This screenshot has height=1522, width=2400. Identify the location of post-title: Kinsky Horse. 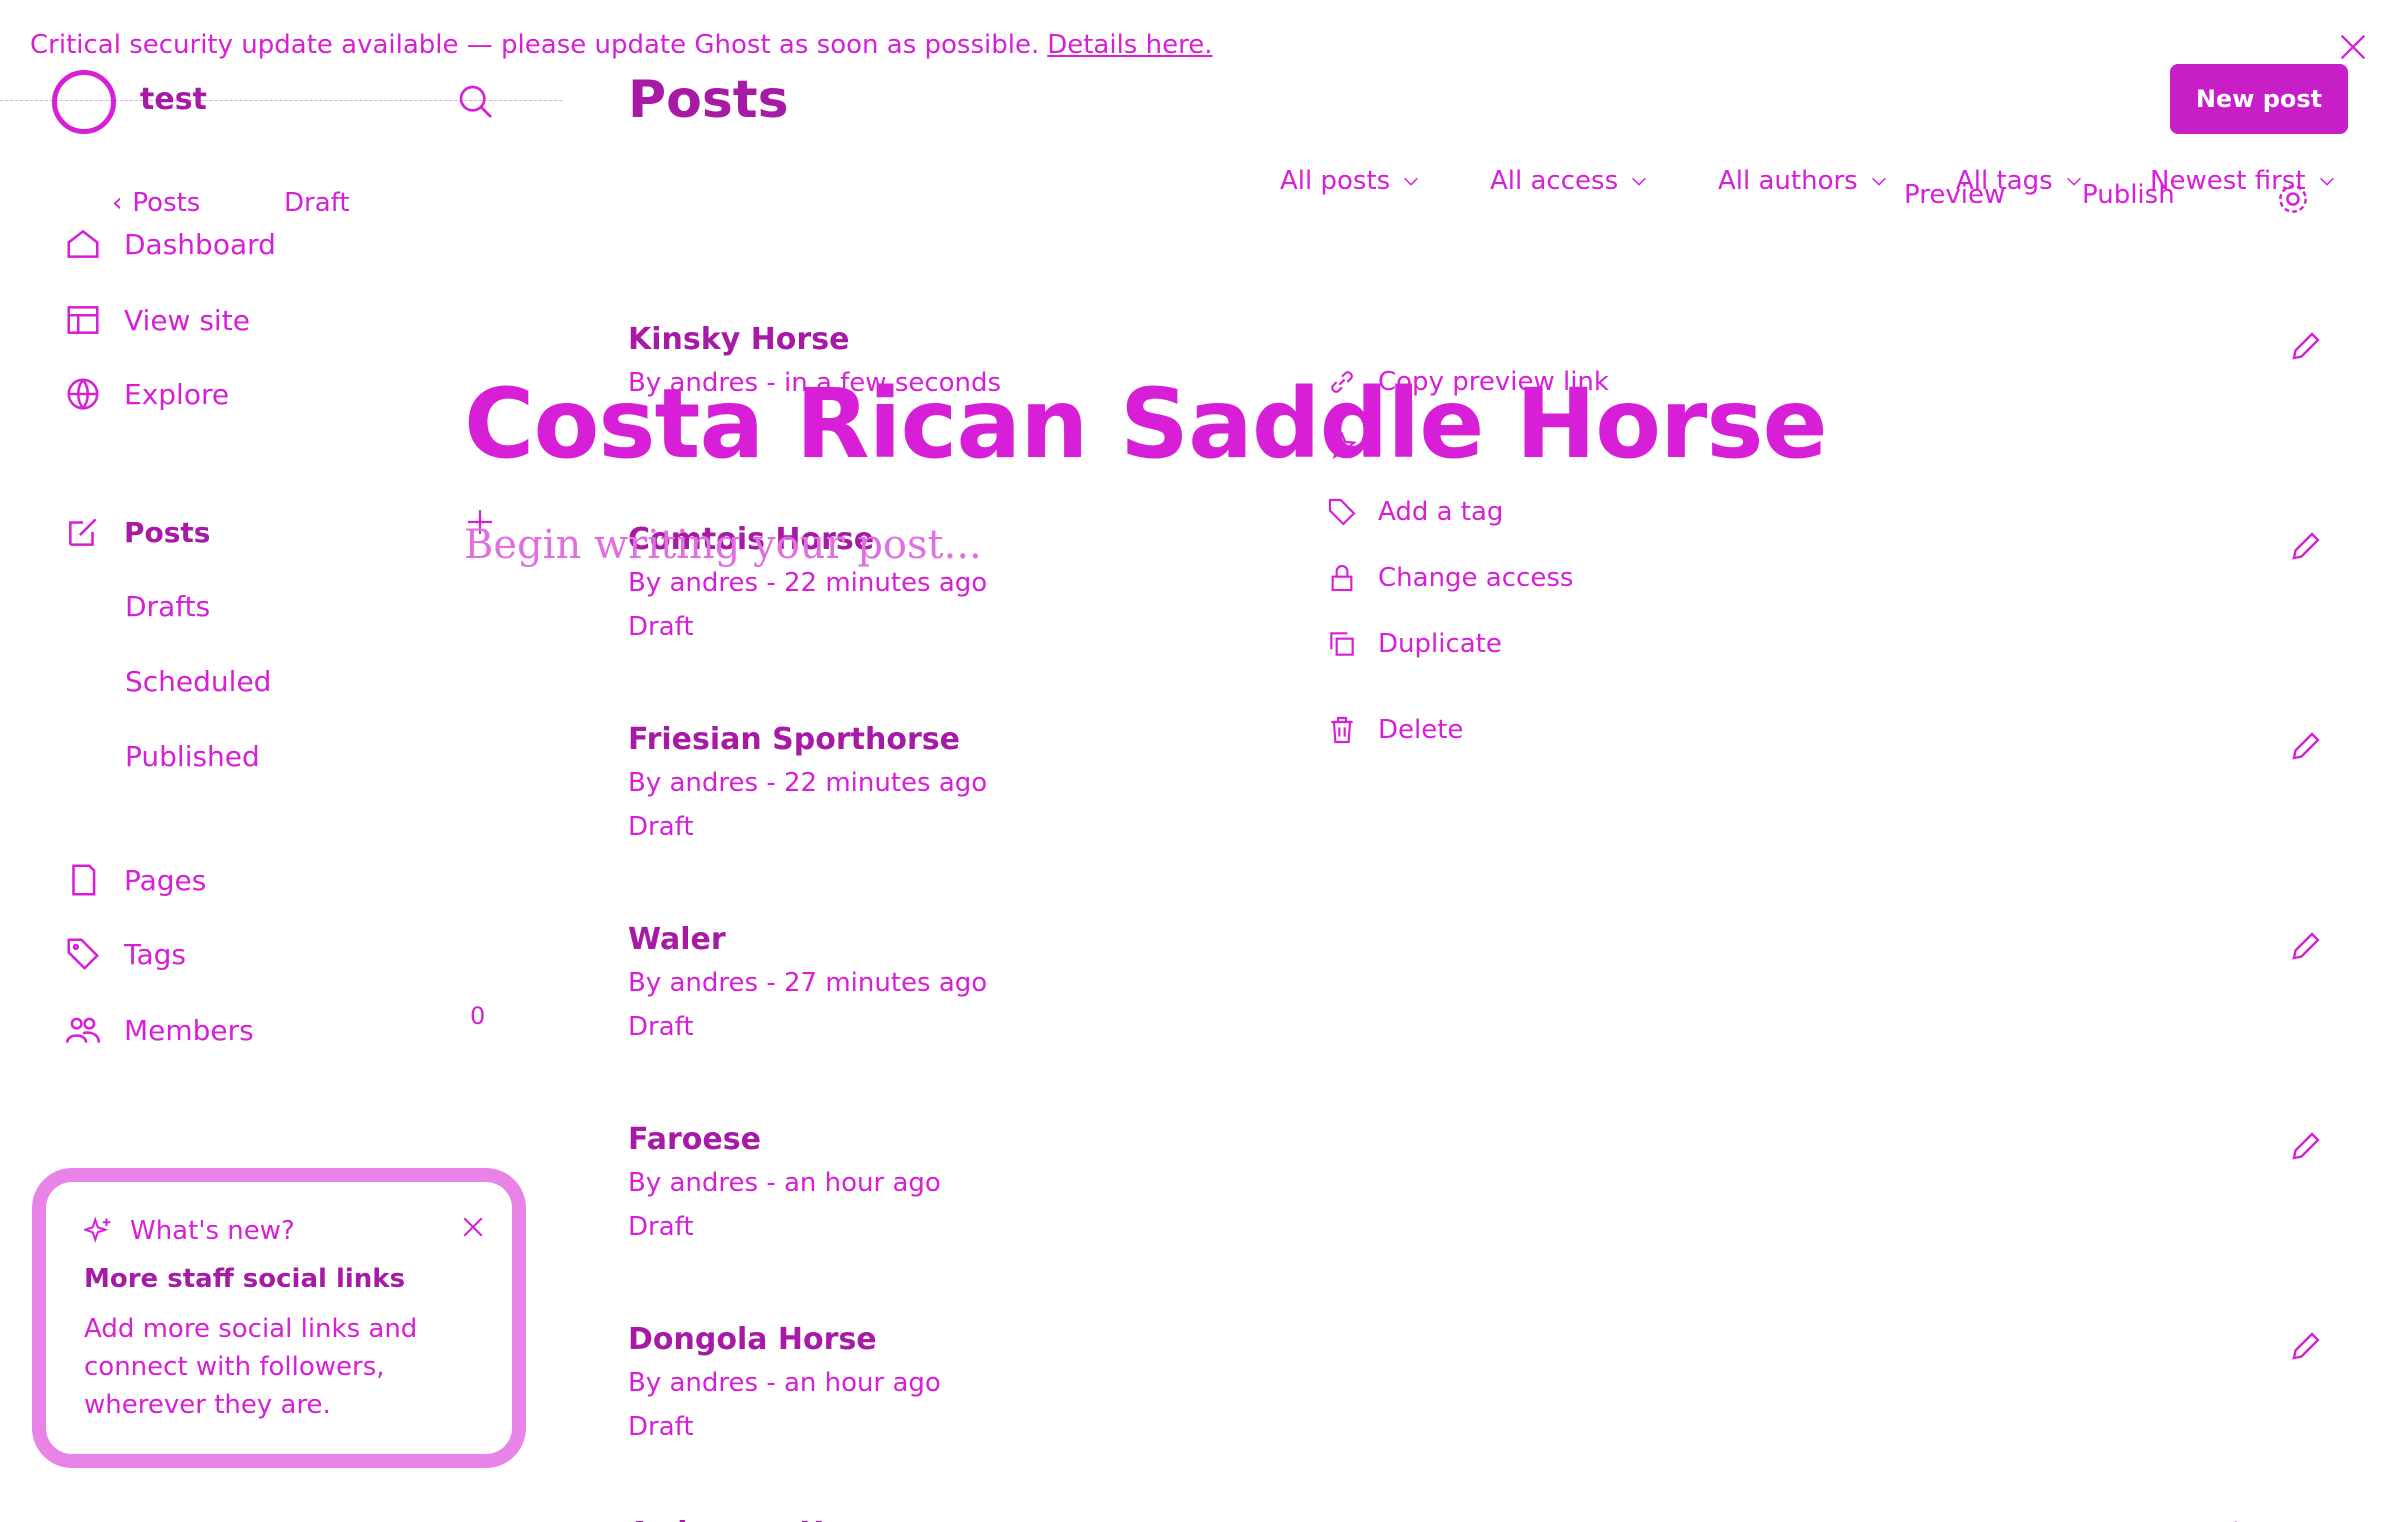
(739, 339).